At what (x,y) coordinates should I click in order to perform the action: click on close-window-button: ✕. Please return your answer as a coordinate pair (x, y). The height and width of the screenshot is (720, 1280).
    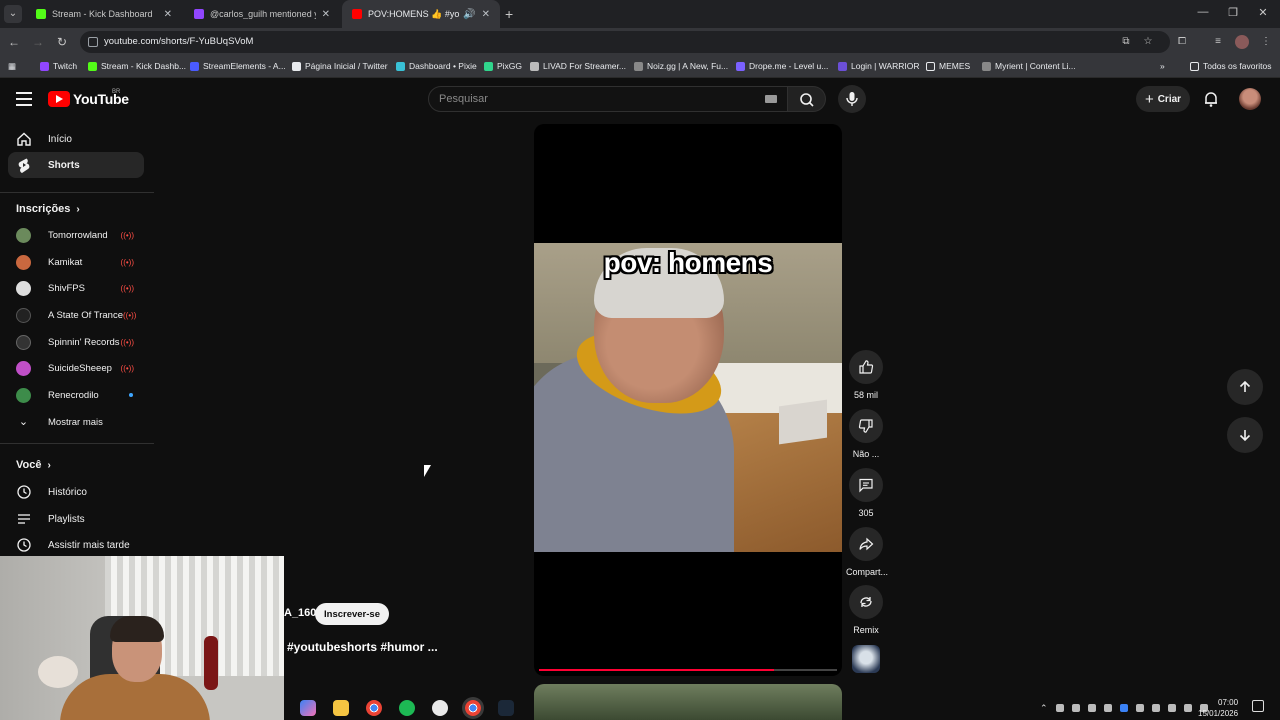
    Looking at the image, I should click on (1263, 12).